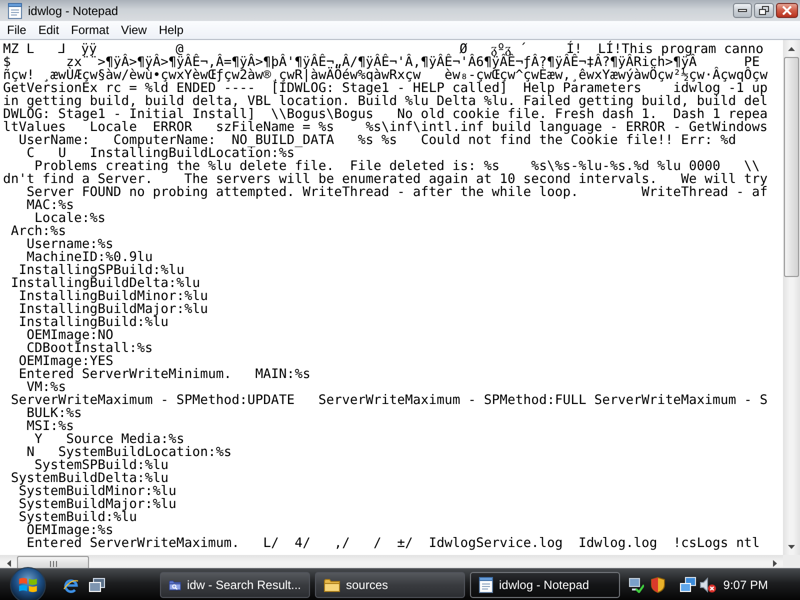 Image resolution: width=800 pixels, height=600 pixels. What do you see at coordinates (164, 374) in the screenshot?
I see `text-line: Entered ServerWriteMinimum. MAIN:%s` at bounding box center [164, 374].